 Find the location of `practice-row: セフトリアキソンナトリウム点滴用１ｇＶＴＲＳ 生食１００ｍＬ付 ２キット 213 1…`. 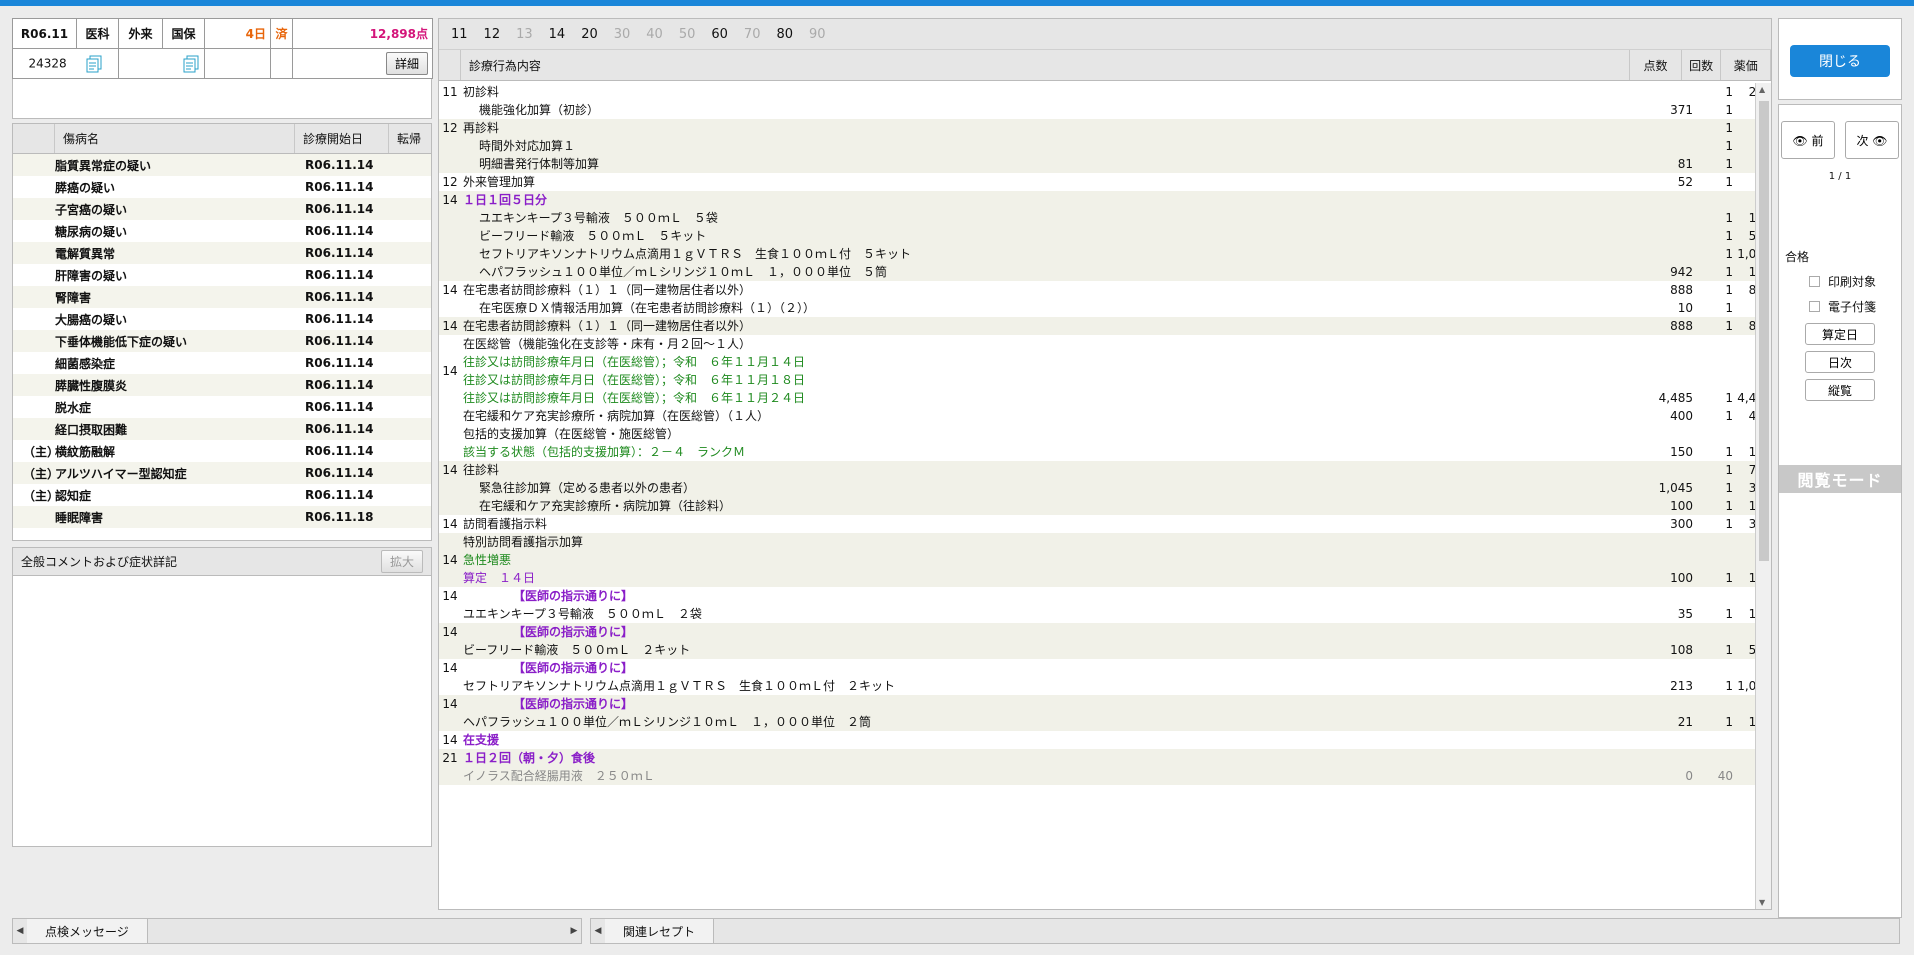

practice-row: セフトリアキソンナトリウム点滴用１ｇＶＴＲＳ 生食１００ｍＬ付 ２キット 213 1… is located at coordinates (1097, 686).